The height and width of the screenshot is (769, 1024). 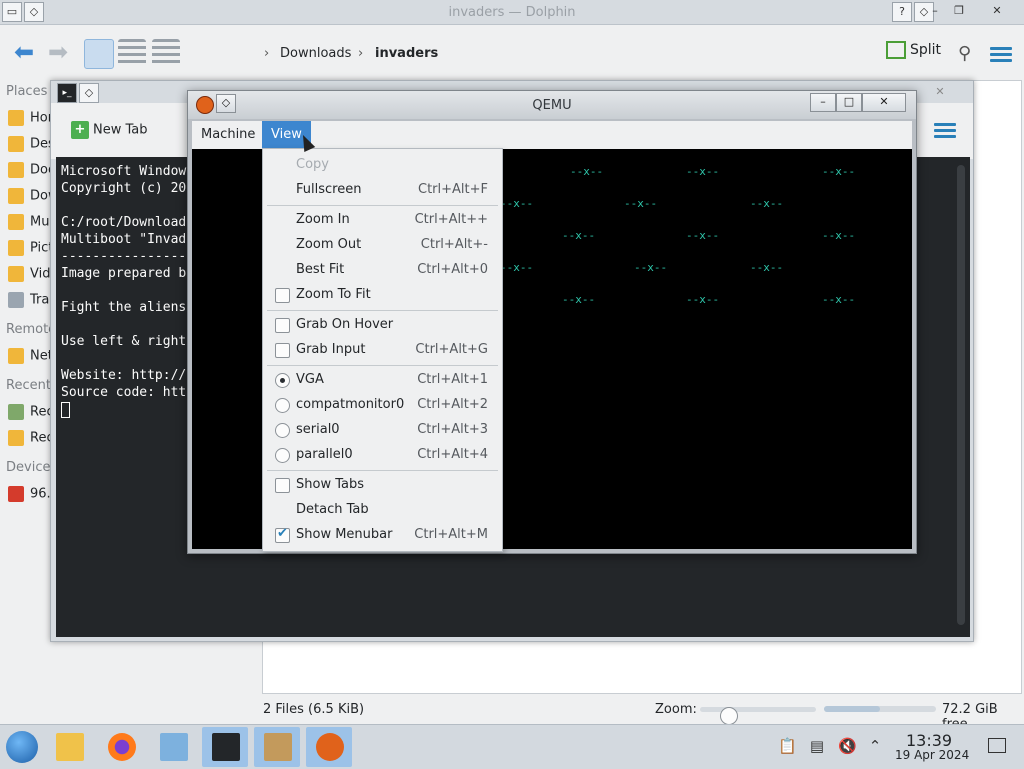 I want to click on terminal-icon: ▸_, so click(x=67, y=93).